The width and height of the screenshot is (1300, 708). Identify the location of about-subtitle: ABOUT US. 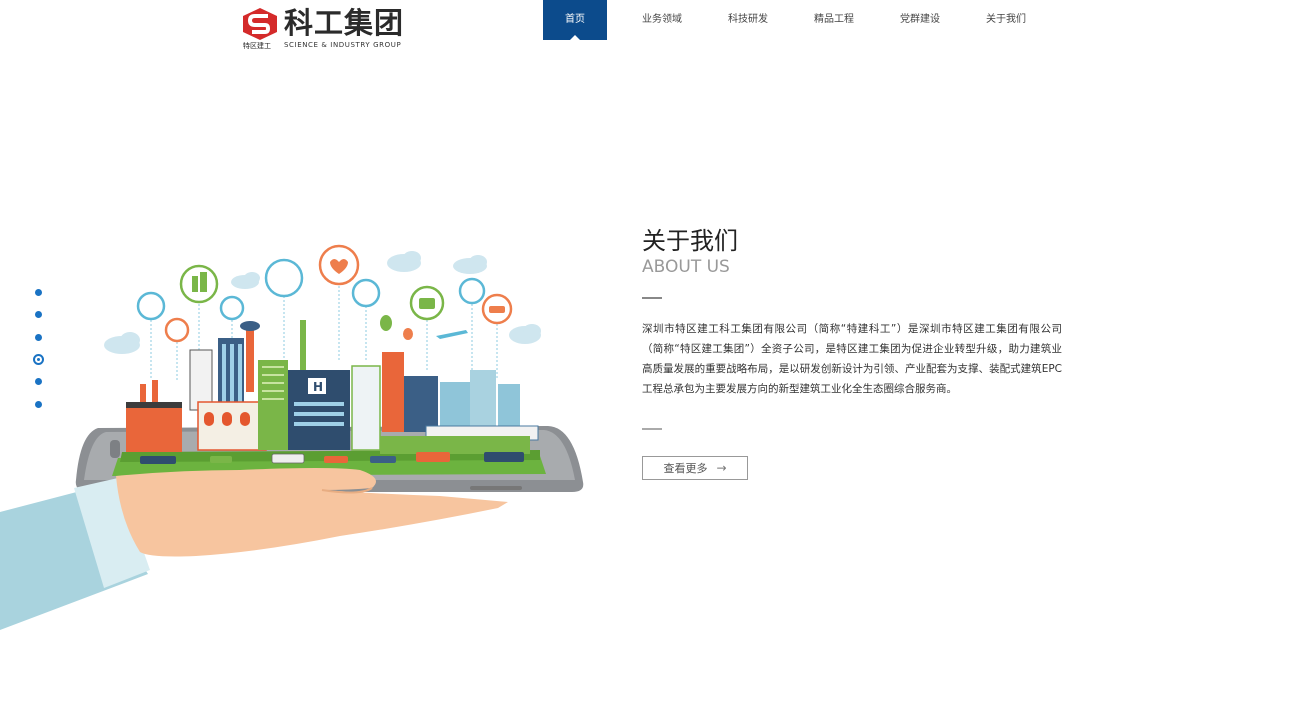
(686, 267).